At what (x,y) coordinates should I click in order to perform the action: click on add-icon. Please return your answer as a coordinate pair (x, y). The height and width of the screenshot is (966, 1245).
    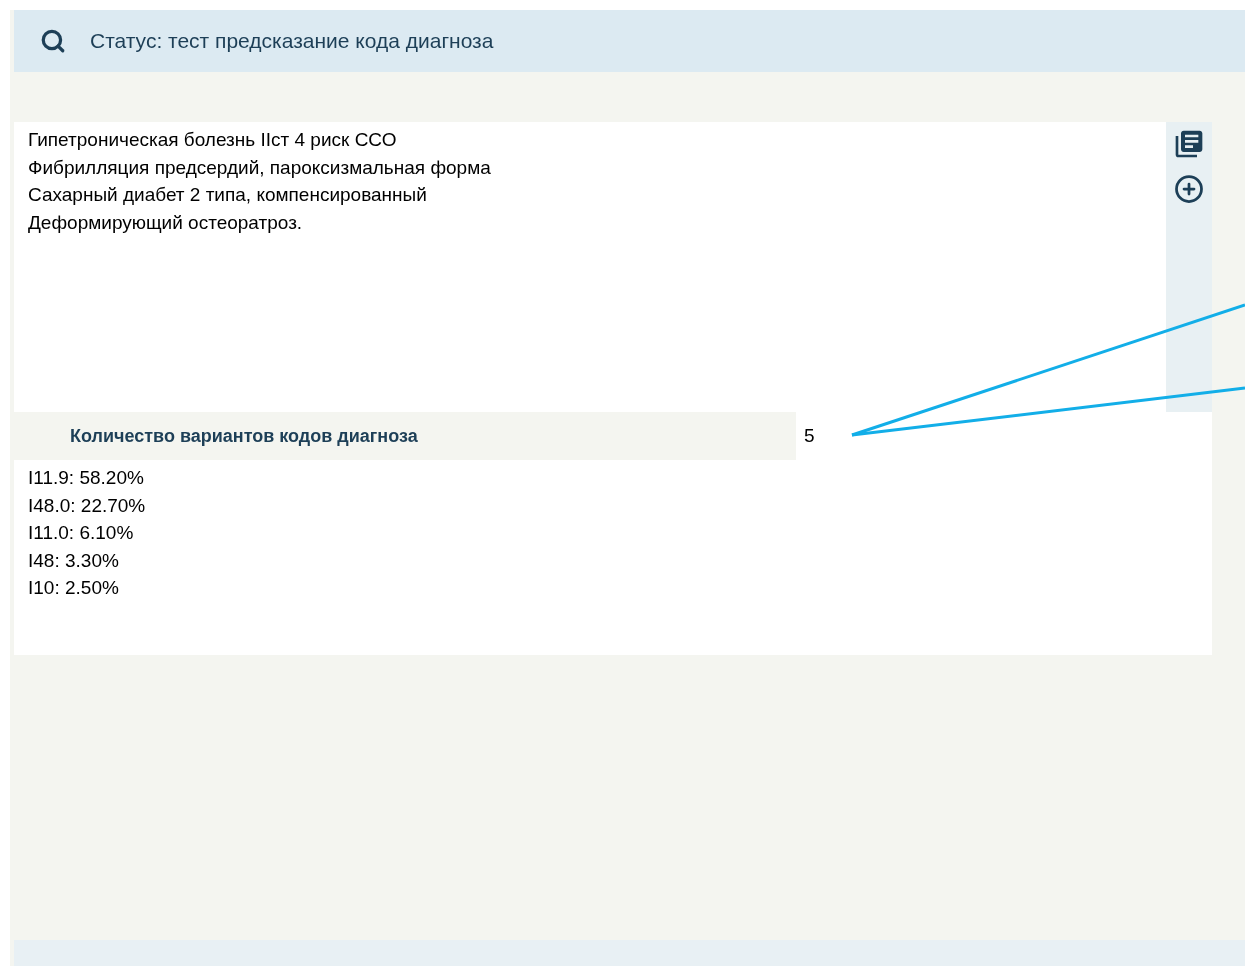
    Looking at the image, I should click on (1189, 189).